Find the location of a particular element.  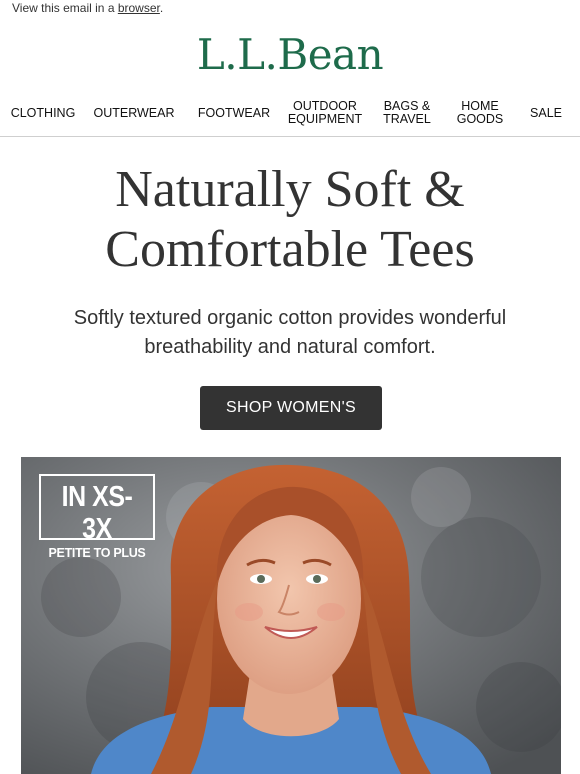

nav-item-bags-travel: BAGS & TRAVEL is located at coordinates (407, 113).